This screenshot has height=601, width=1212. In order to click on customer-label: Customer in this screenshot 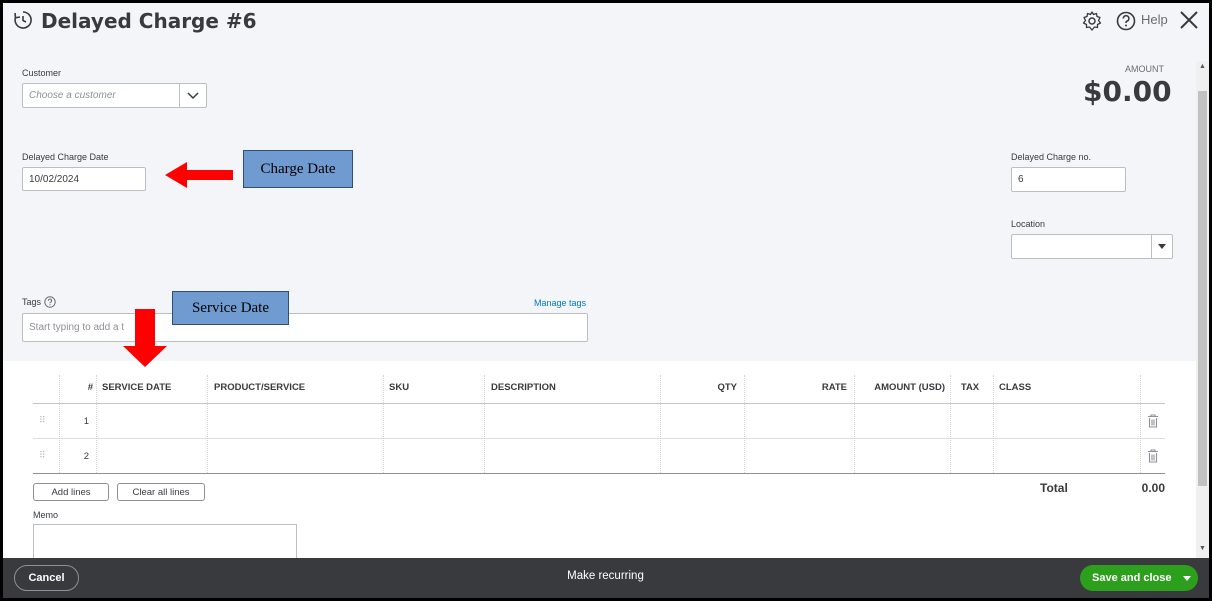, I will do `click(42, 73)`.